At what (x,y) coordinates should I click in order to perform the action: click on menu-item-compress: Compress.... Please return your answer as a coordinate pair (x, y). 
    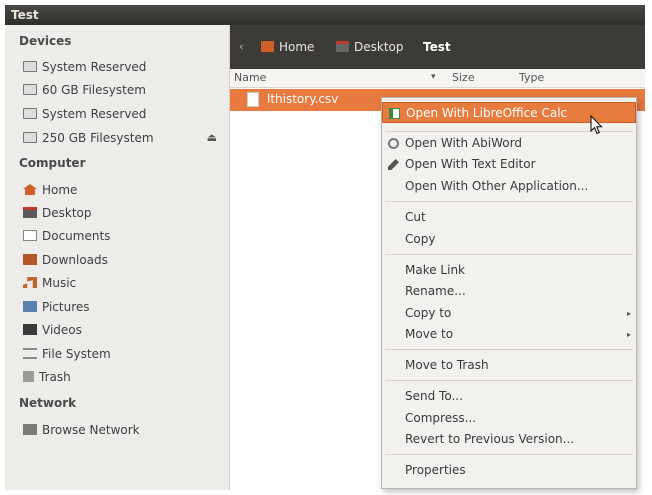
    Looking at the image, I should click on (509, 418).